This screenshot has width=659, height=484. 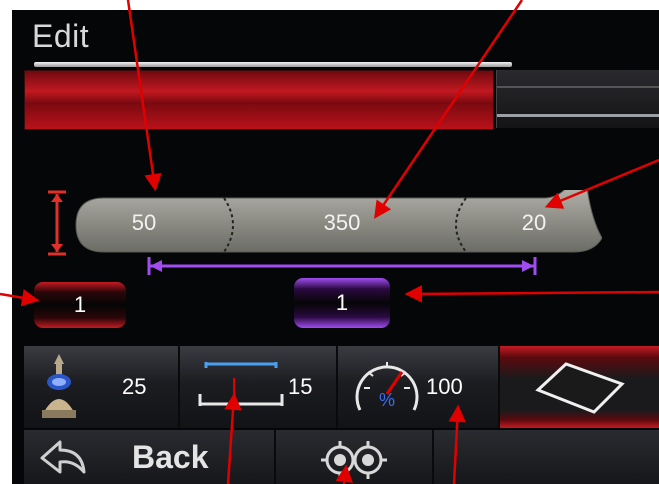 What do you see at coordinates (577, 99) in the screenshot?
I see `progress-bar-gray` at bounding box center [577, 99].